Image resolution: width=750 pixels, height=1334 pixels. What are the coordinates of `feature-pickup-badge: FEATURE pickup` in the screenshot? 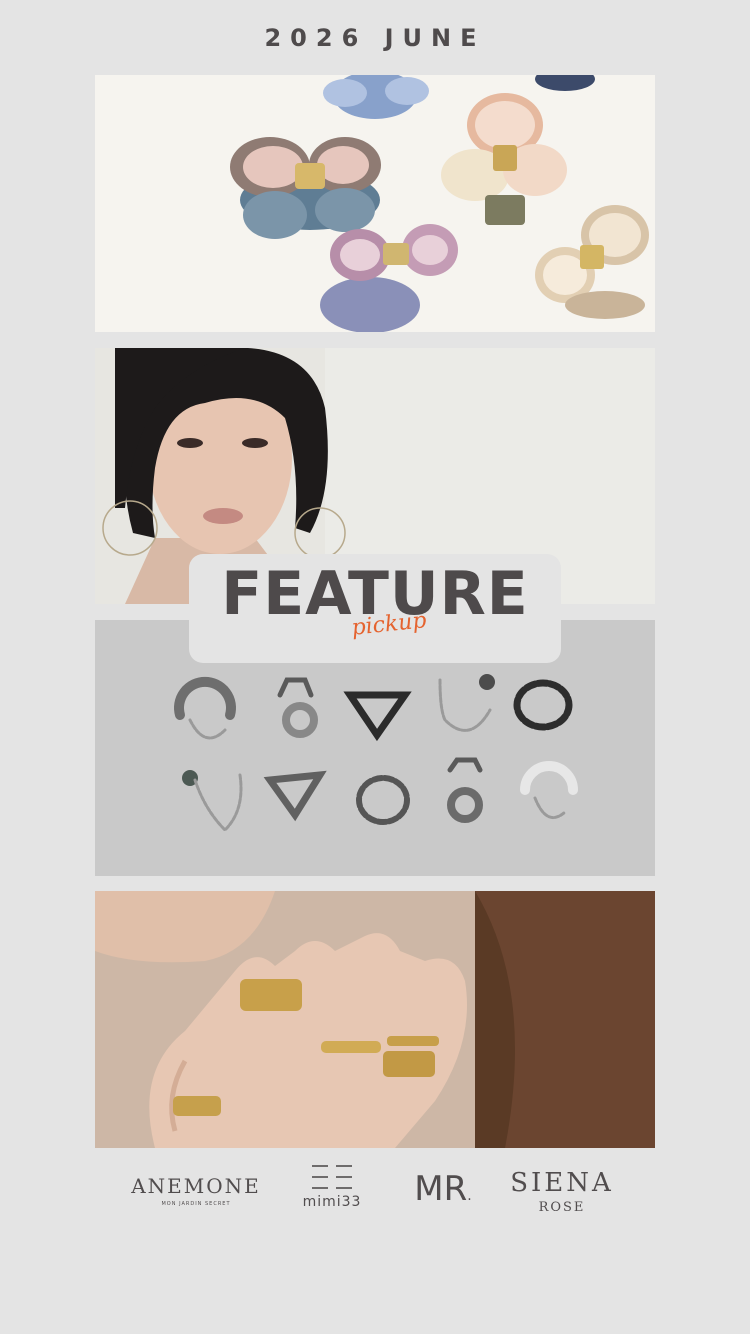 It's located at (375, 608).